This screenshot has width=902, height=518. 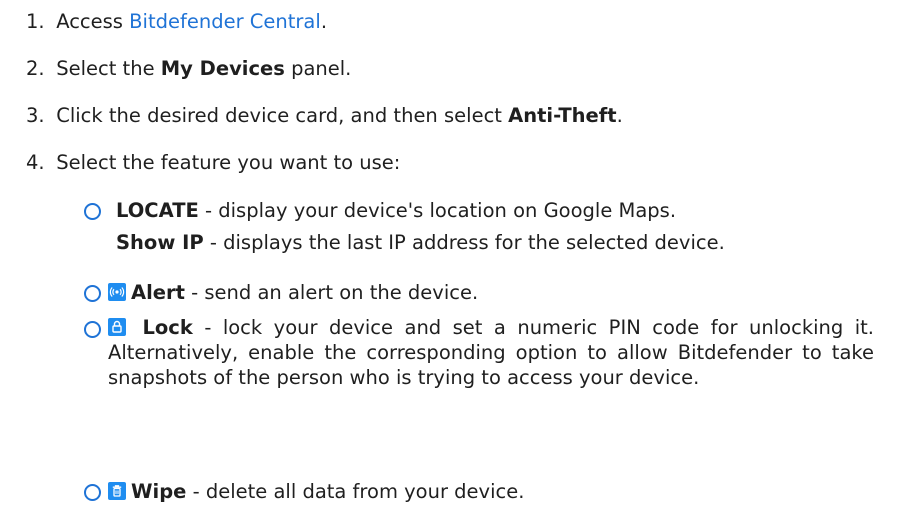 I want to click on step-1: 1. Access Bitdefender Central., so click(x=176, y=22).